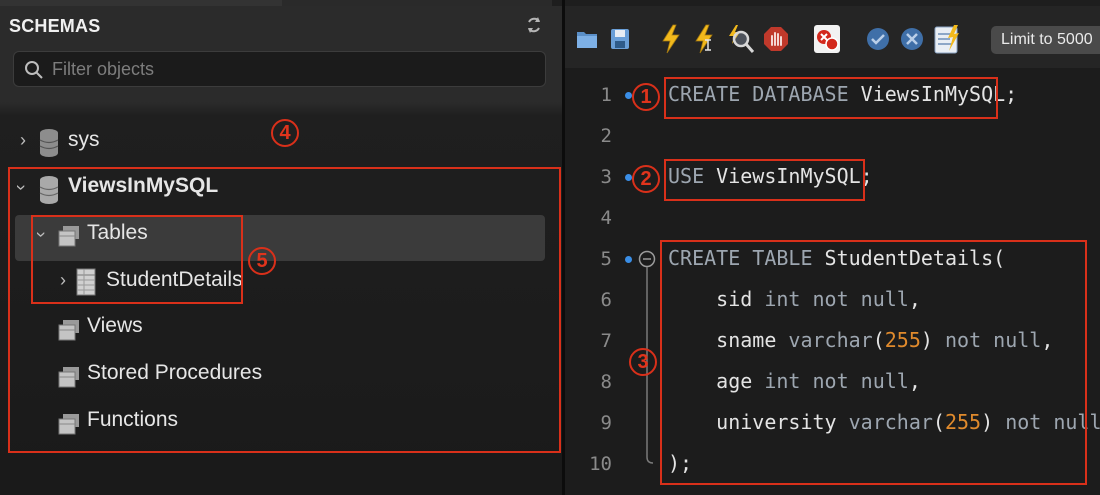 The image size is (1100, 495). Describe the element at coordinates (776, 39) in the screenshot. I see `stop-icon` at that location.